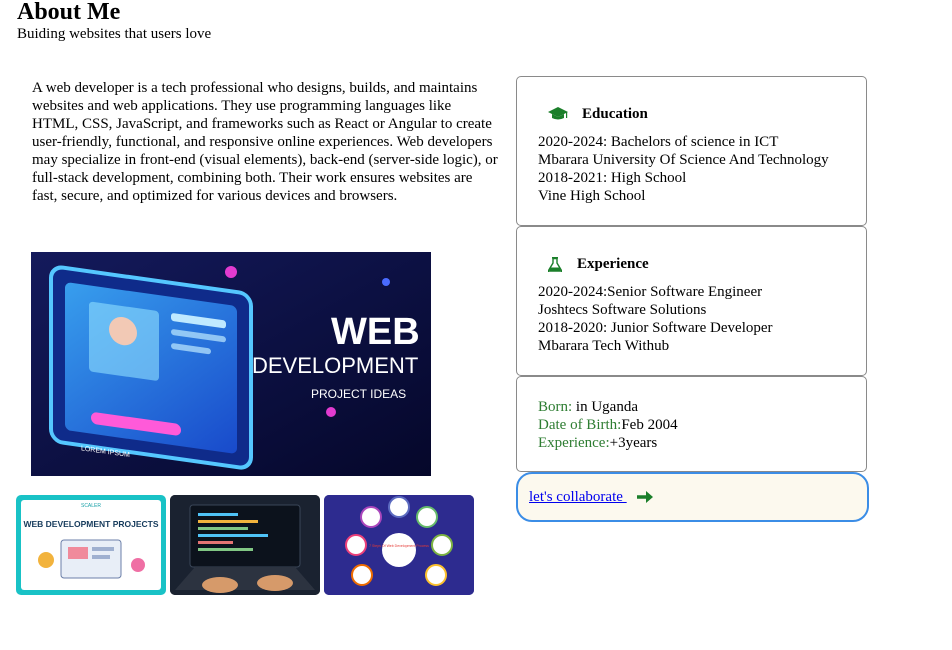  What do you see at coordinates (91, 506) in the screenshot?
I see `thumbnail-brand: SCALER` at bounding box center [91, 506].